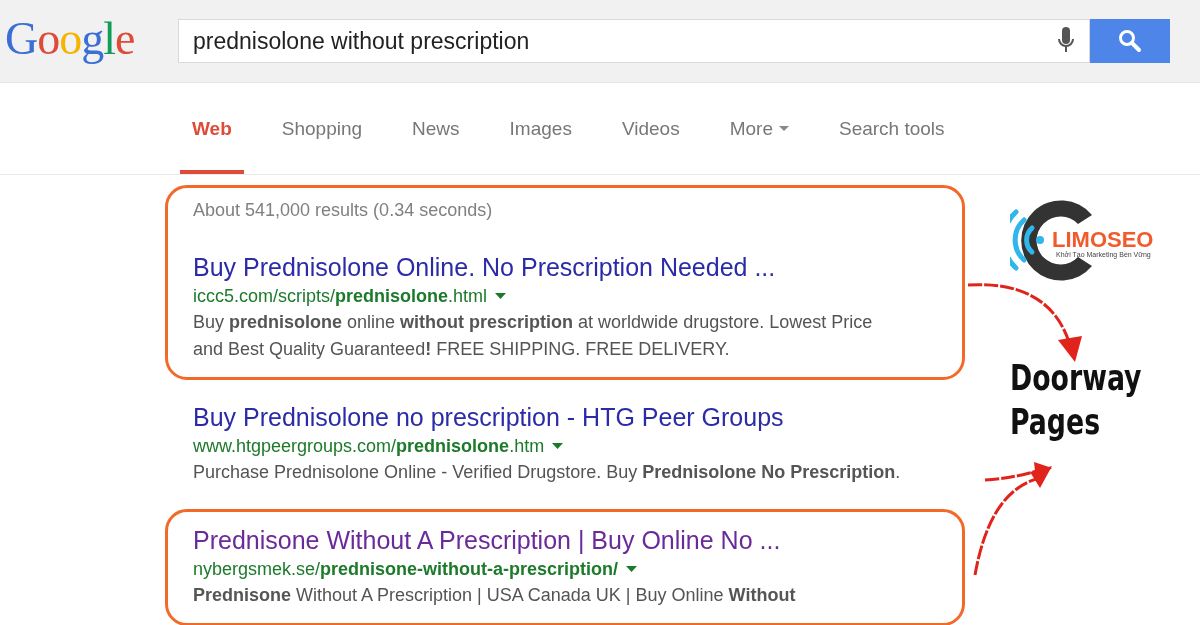  Describe the element at coordinates (212, 128) in the screenshot. I see `search-tab: Web` at that location.